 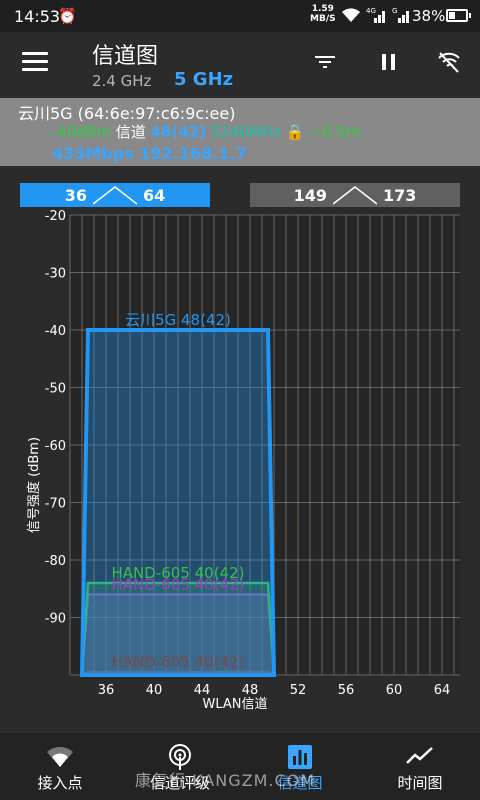 I want to click on status-time: 14:53, so click(x=37, y=16).